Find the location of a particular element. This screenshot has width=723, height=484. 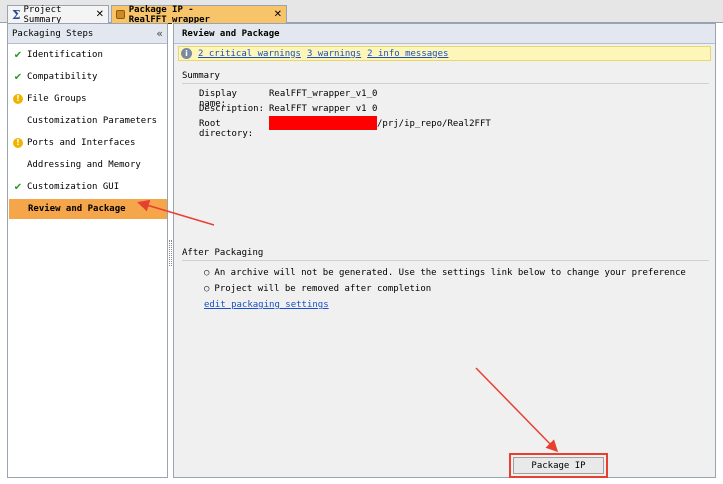

step-ports-and-interfaces: ! Ports and Interfaces is located at coordinates (87, 143).